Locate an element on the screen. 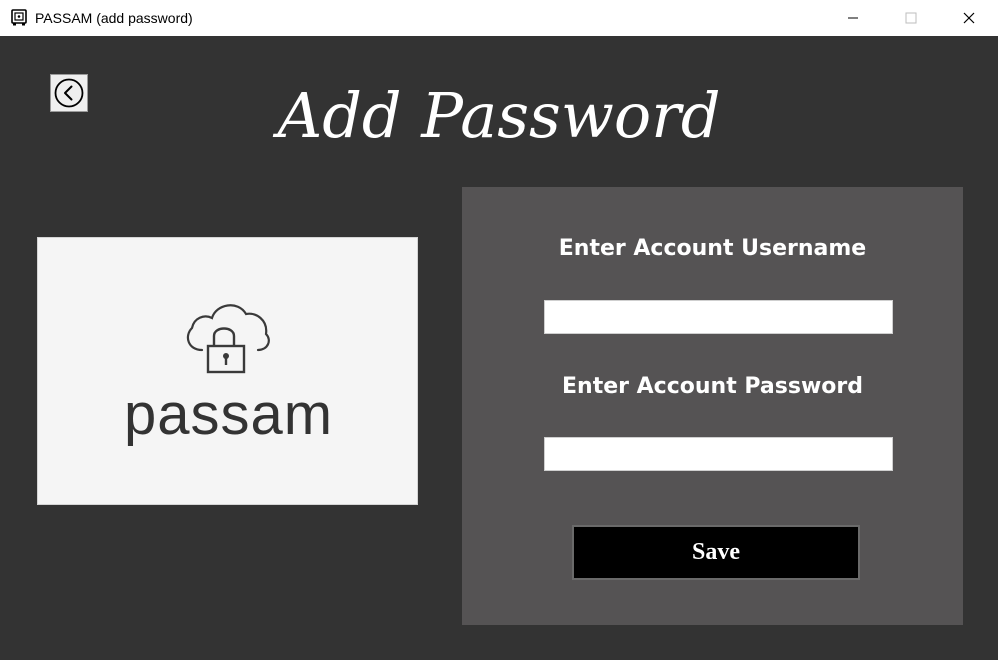 Image resolution: width=998 pixels, height=660 pixels. cloud-lock-icon is located at coordinates (228, 336).